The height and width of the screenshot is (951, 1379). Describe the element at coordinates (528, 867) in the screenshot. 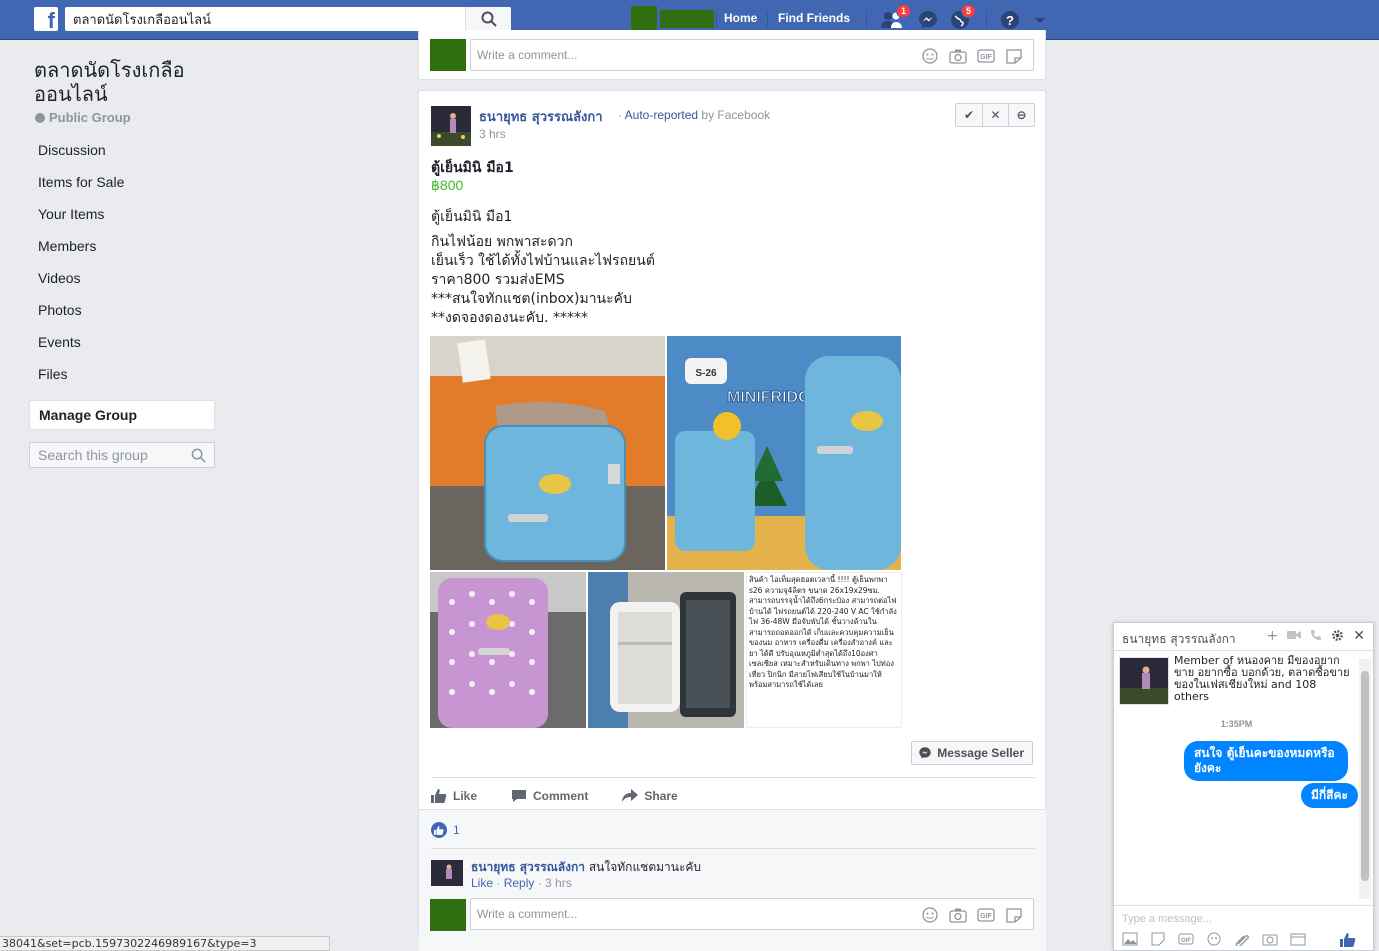

I see `reply-author-link: ธนายุทธ สุวรรณลังกา` at that location.